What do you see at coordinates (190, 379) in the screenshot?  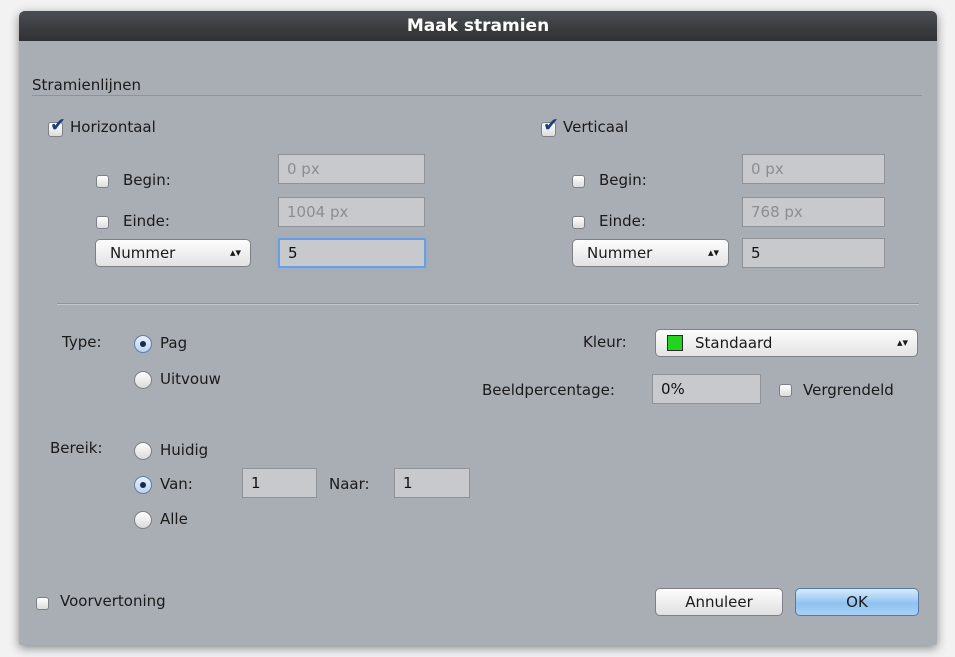 I see `type-option-uitvouw-label: Uitvouw` at bounding box center [190, 379].